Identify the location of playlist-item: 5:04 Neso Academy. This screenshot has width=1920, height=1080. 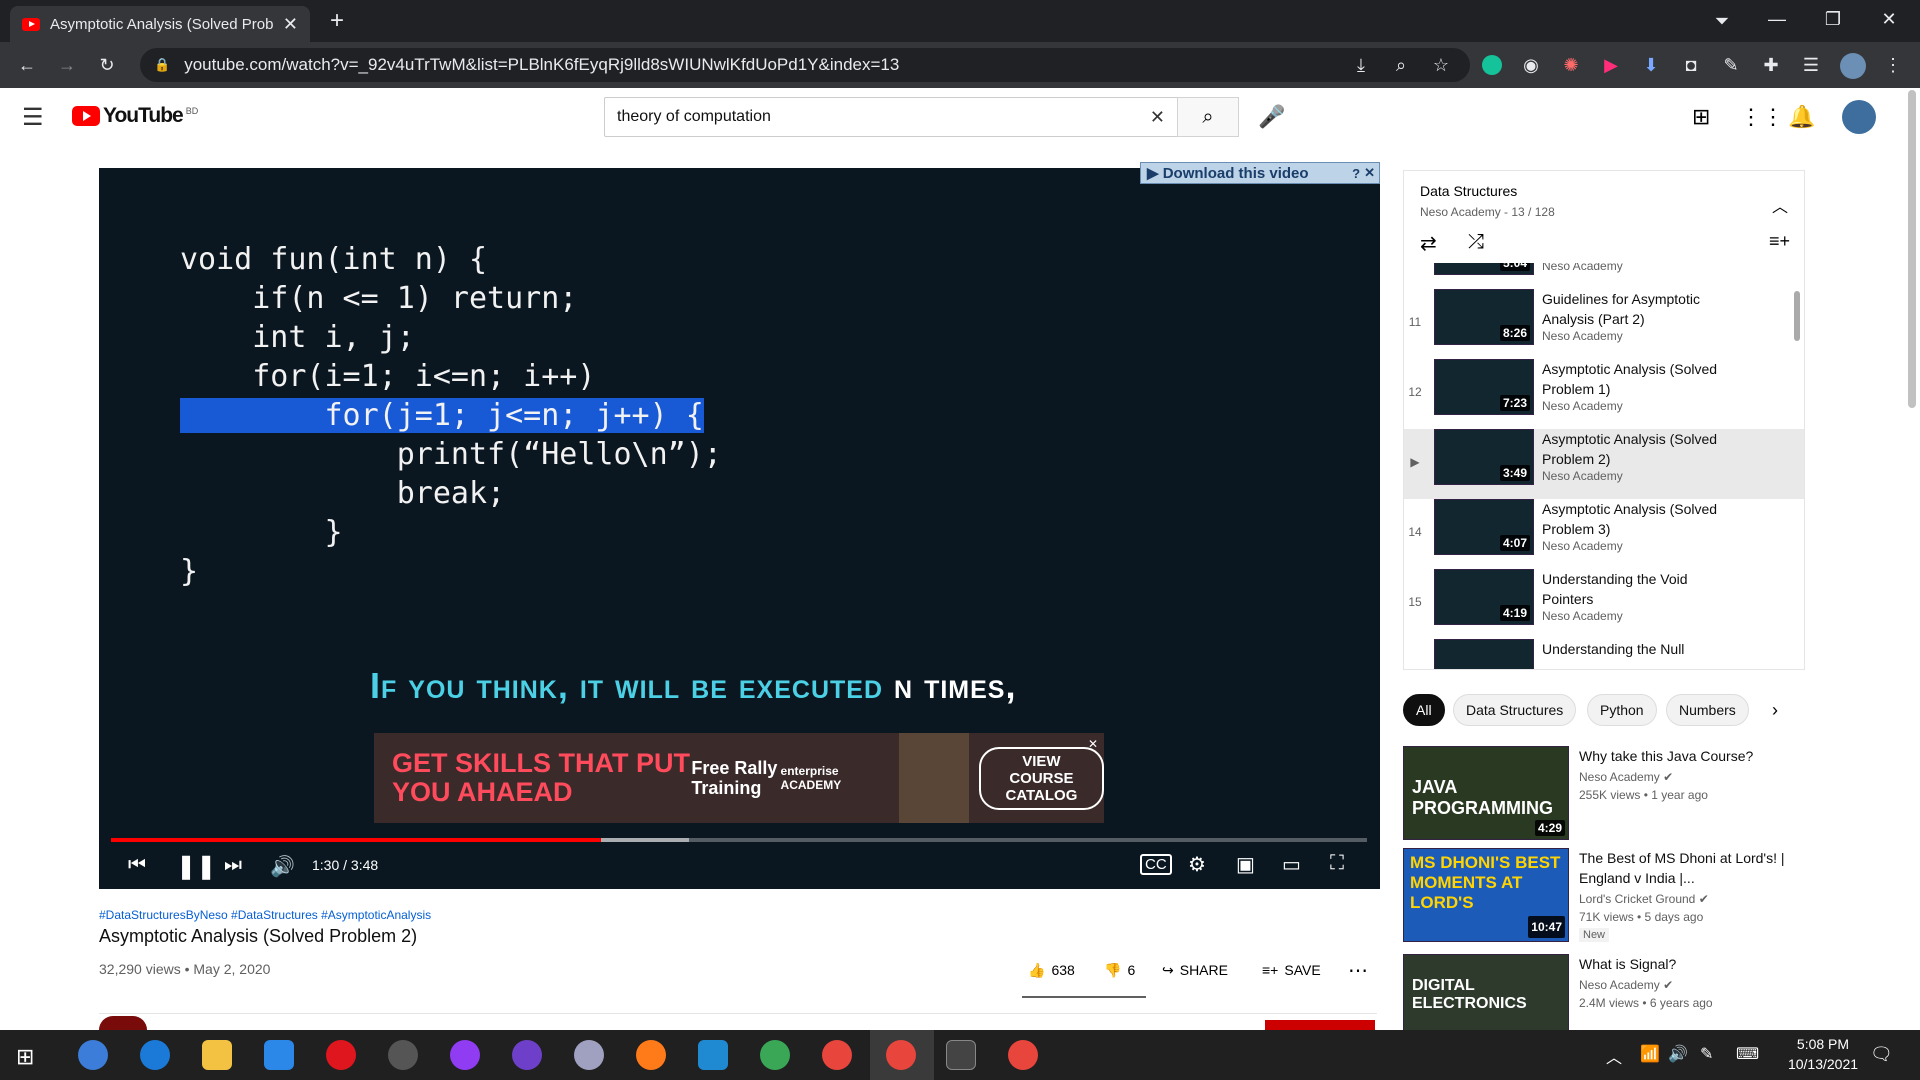
(1604, 276).